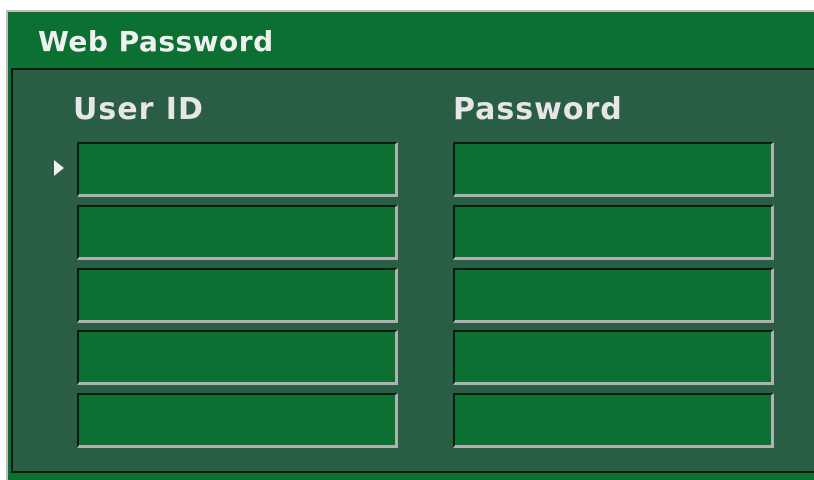 This screenshot has height=480, width=814. What do you see at coordinates (138, 109) in the screenshot?
I see `user-id-column-header: User ID` at bounding box center [138, 109].